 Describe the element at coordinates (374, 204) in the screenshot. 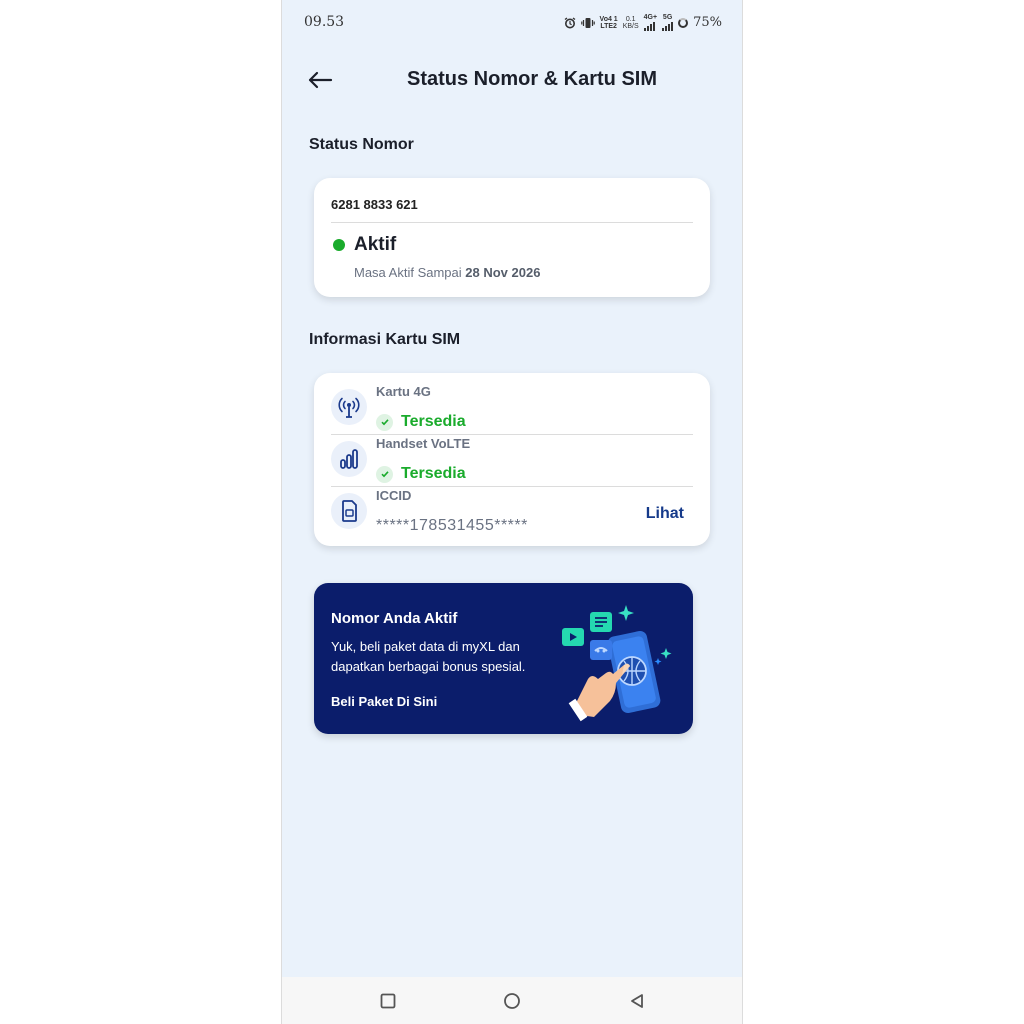

I see `phone-number: 6281 8833 621` at that location.